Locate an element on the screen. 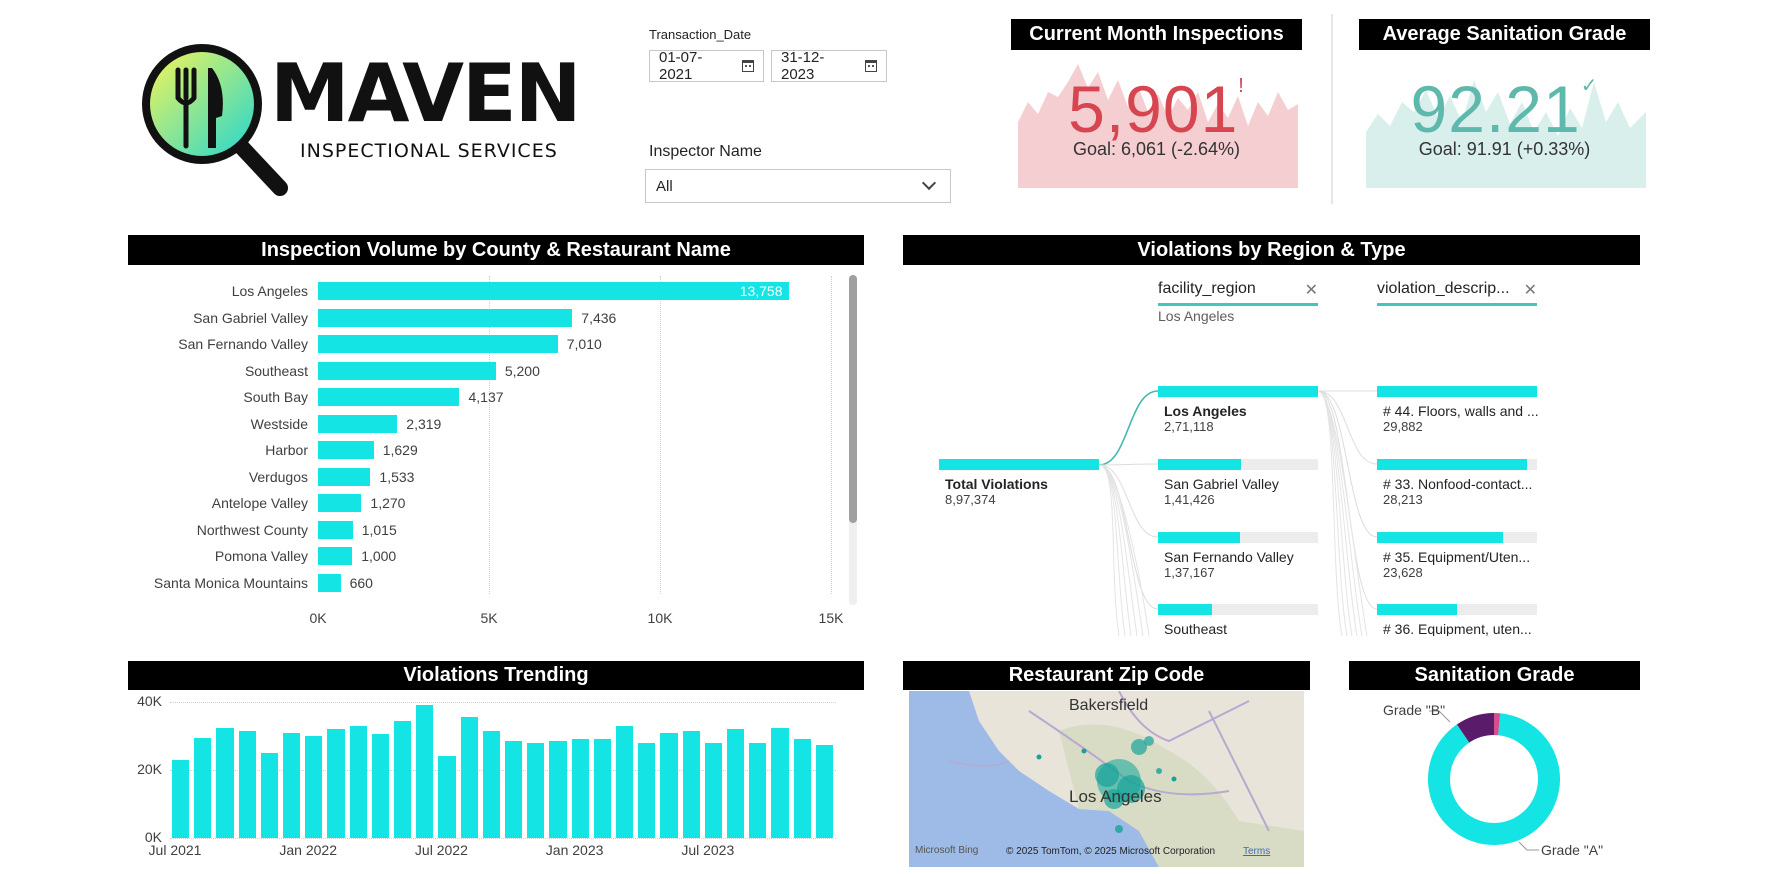  map-city-bakersfield: Bakersfield is located at coordinates (1109, 705).